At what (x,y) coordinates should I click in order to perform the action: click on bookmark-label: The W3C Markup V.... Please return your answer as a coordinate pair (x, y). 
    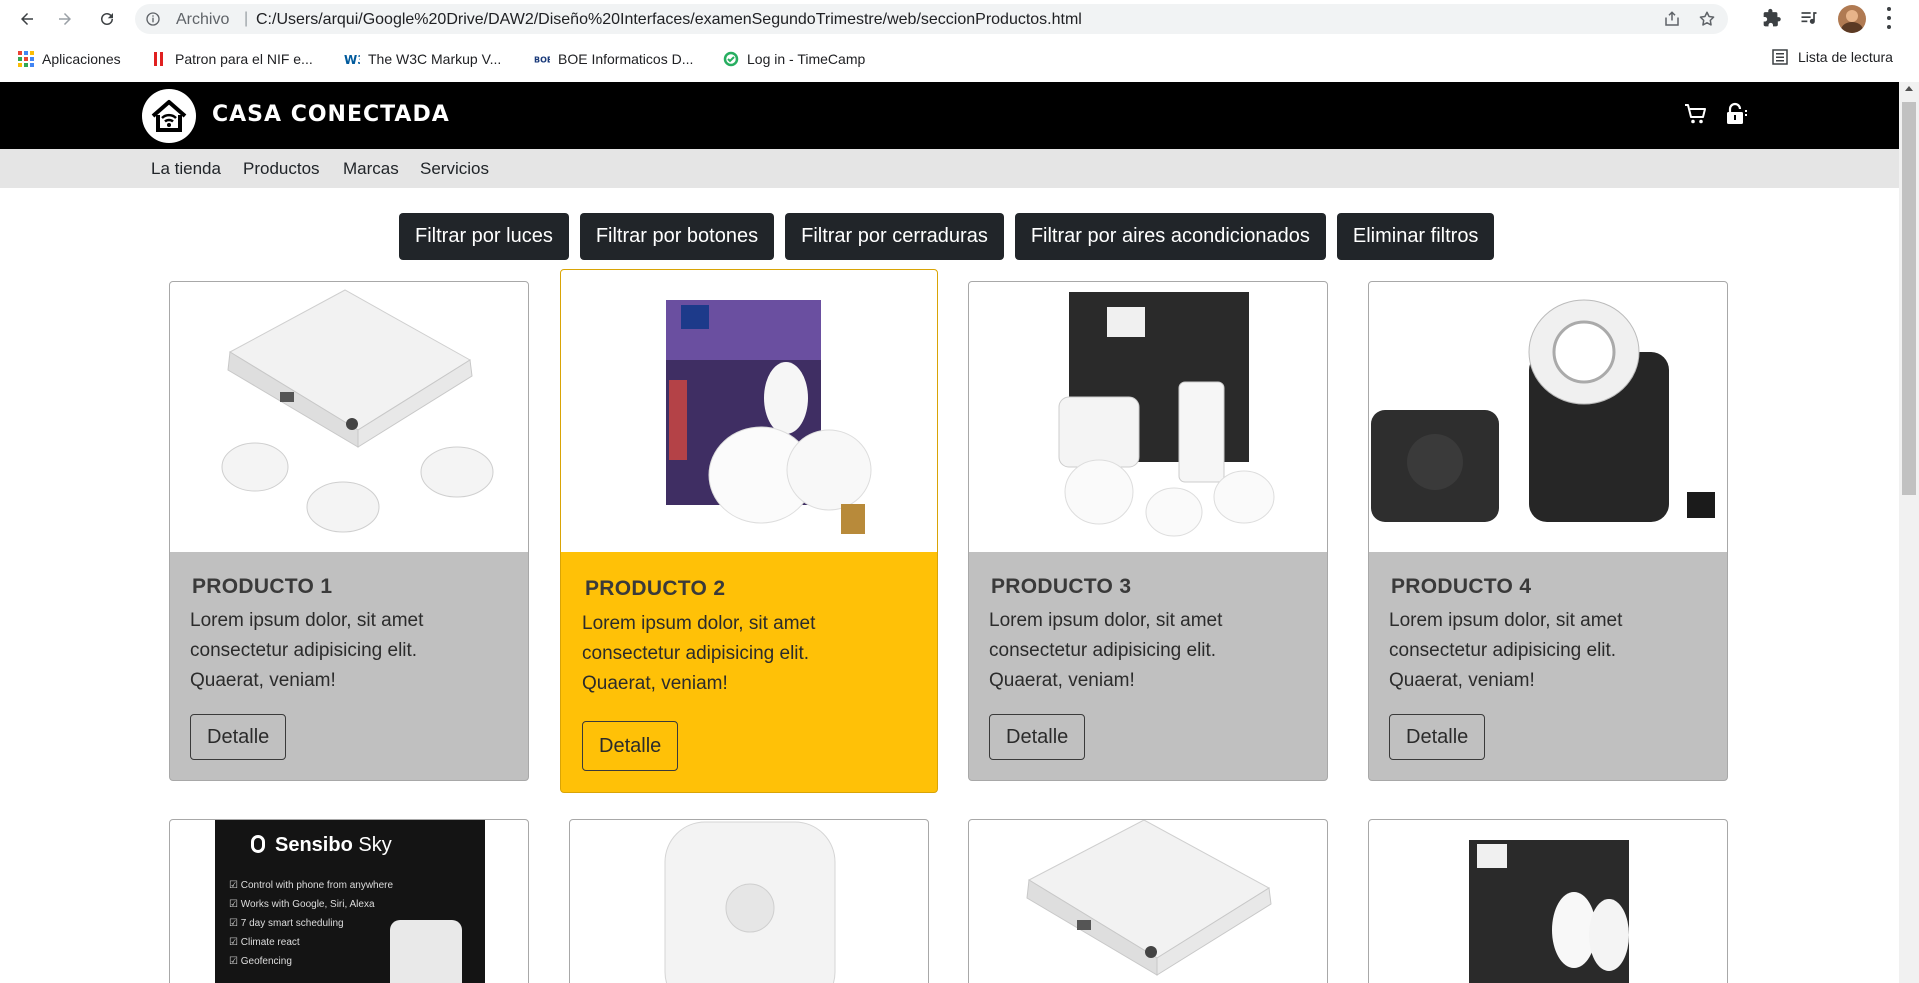
    Looking at the image, I should click on (435, 59).